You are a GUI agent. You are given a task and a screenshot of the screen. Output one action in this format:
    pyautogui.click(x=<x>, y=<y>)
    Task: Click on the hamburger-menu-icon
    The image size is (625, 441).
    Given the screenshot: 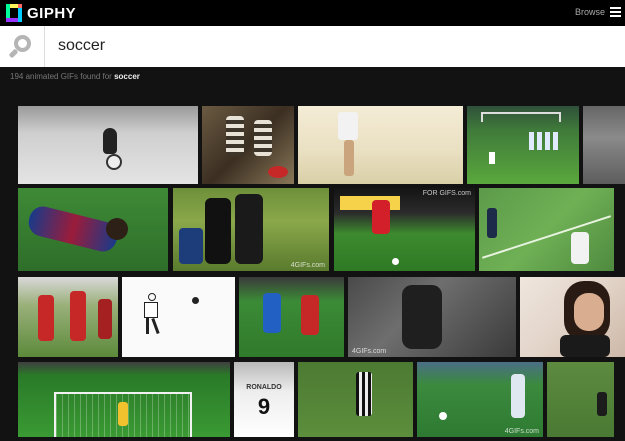 What is the action you would take?
    pyautogui.click(x=615, y=12)
    